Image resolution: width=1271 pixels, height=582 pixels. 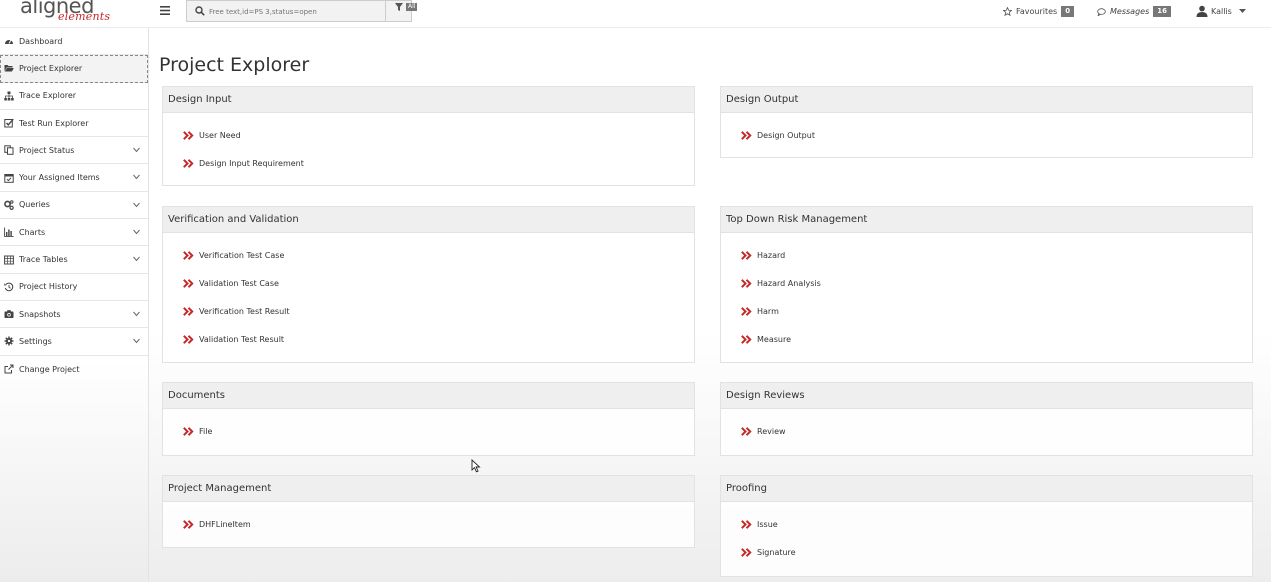 What do you see at coordinates (242, 339) in the screenshot?
I see `link-label: Validation Test Result` at bounding box center [242, 339].